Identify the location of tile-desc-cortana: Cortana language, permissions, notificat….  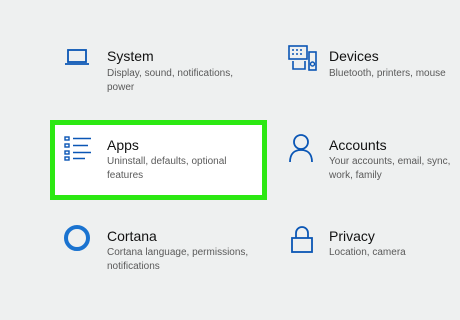
(178, 259).